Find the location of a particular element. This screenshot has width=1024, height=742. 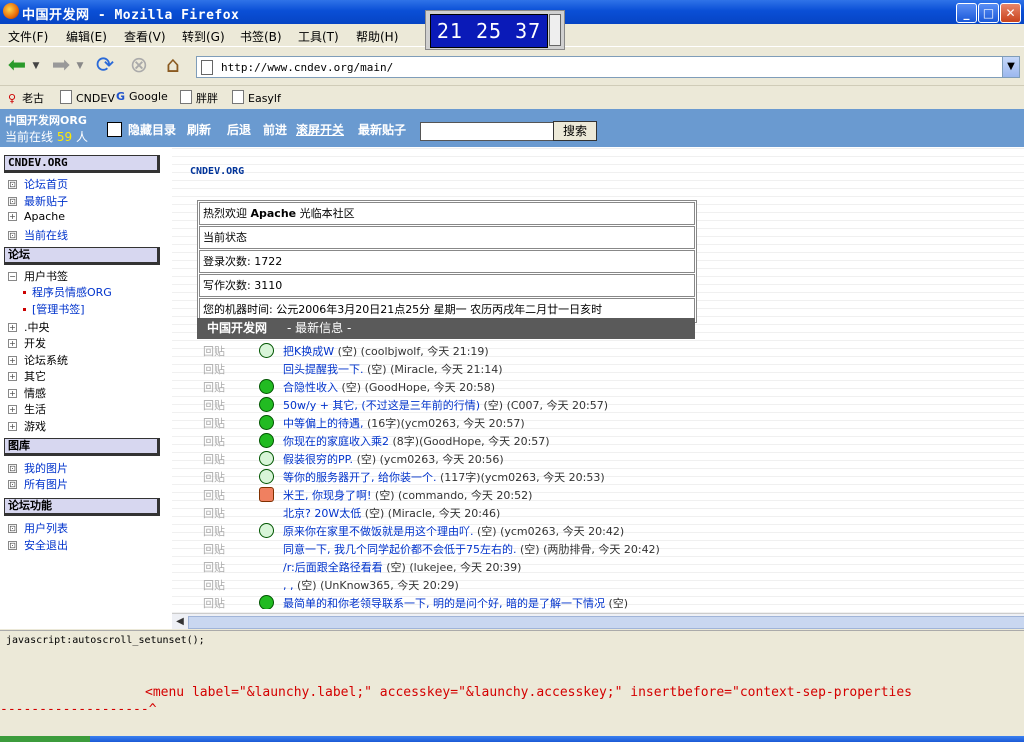

sidebar-item-logout: ⊡ 安全退出 is located at coordinates (38, 545).